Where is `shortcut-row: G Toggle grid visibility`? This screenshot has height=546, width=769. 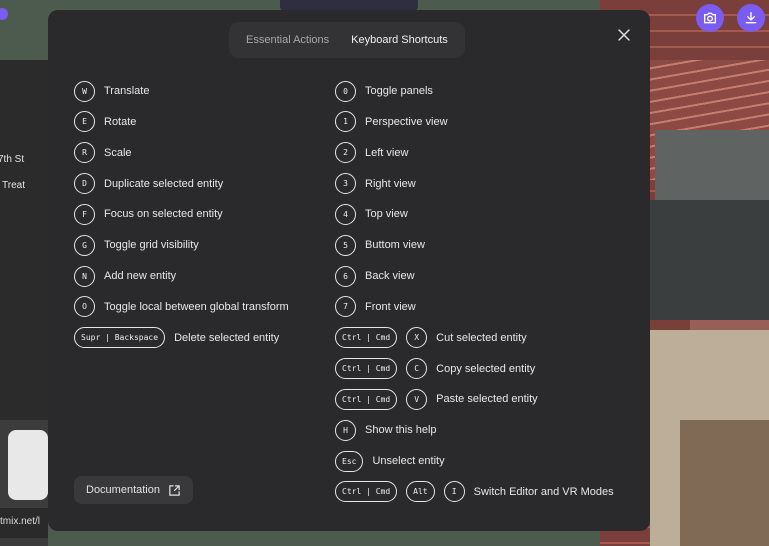
shortcut-row: G Toggle grid visibility is located at coordinates (181, 245).